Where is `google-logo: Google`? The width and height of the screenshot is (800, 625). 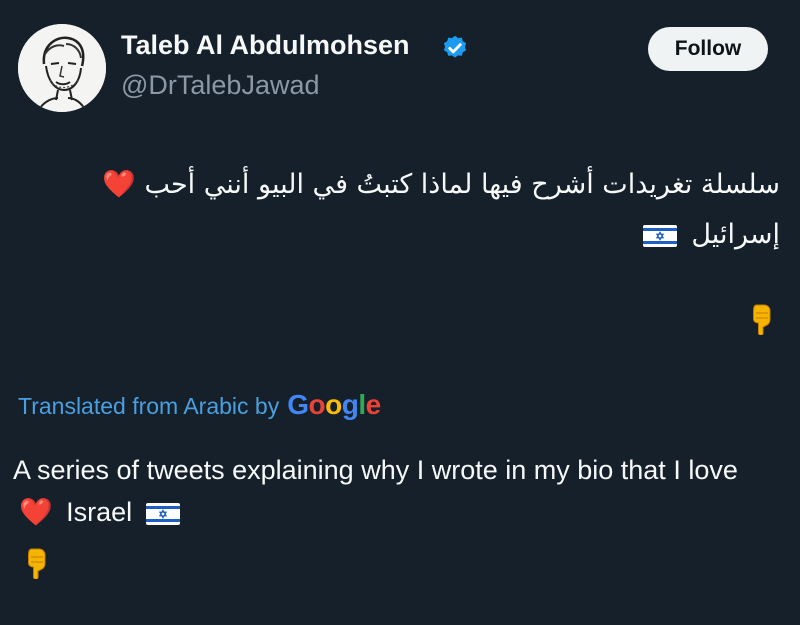
google-logo: Google is located at coordinates (334, 405).